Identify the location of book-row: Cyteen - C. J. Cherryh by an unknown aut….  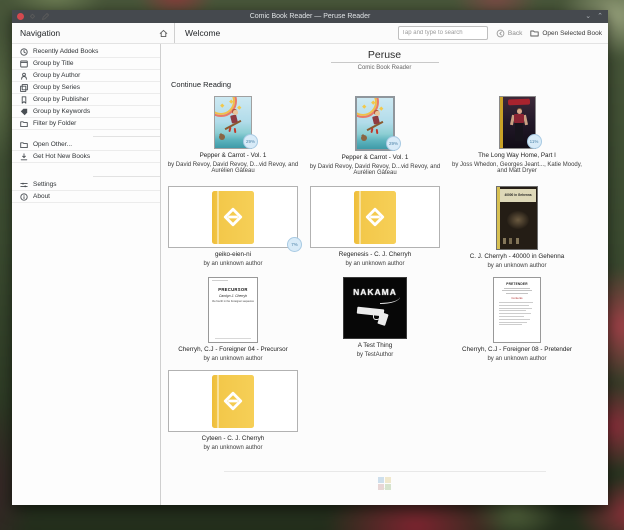
(384, 410).